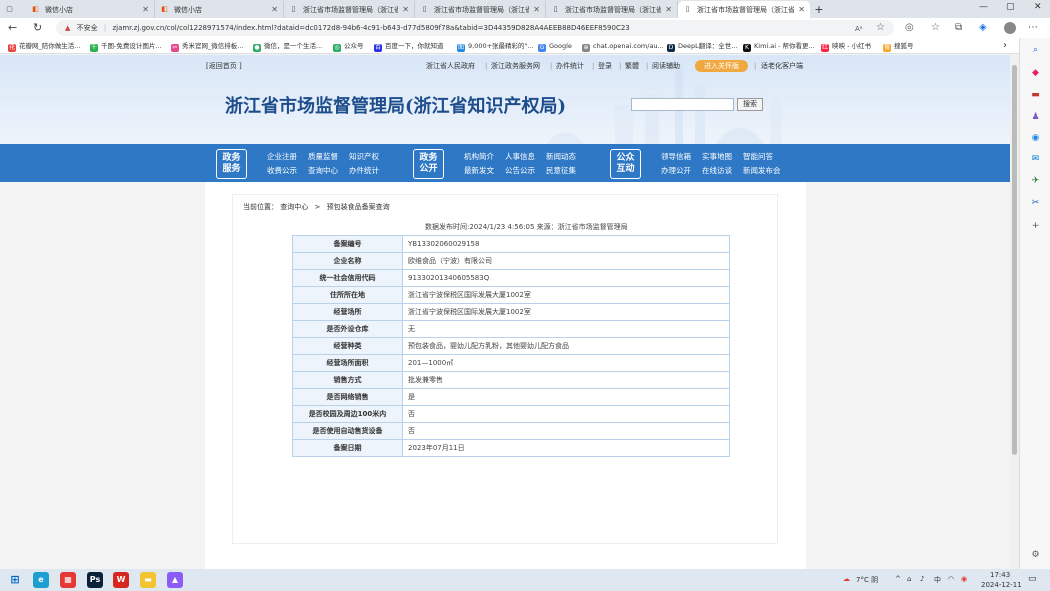 The width and height of the screenshot is (1050, 591). I want to click on tab-1: ◧ 微信小店 ✕, so click(90, 9).